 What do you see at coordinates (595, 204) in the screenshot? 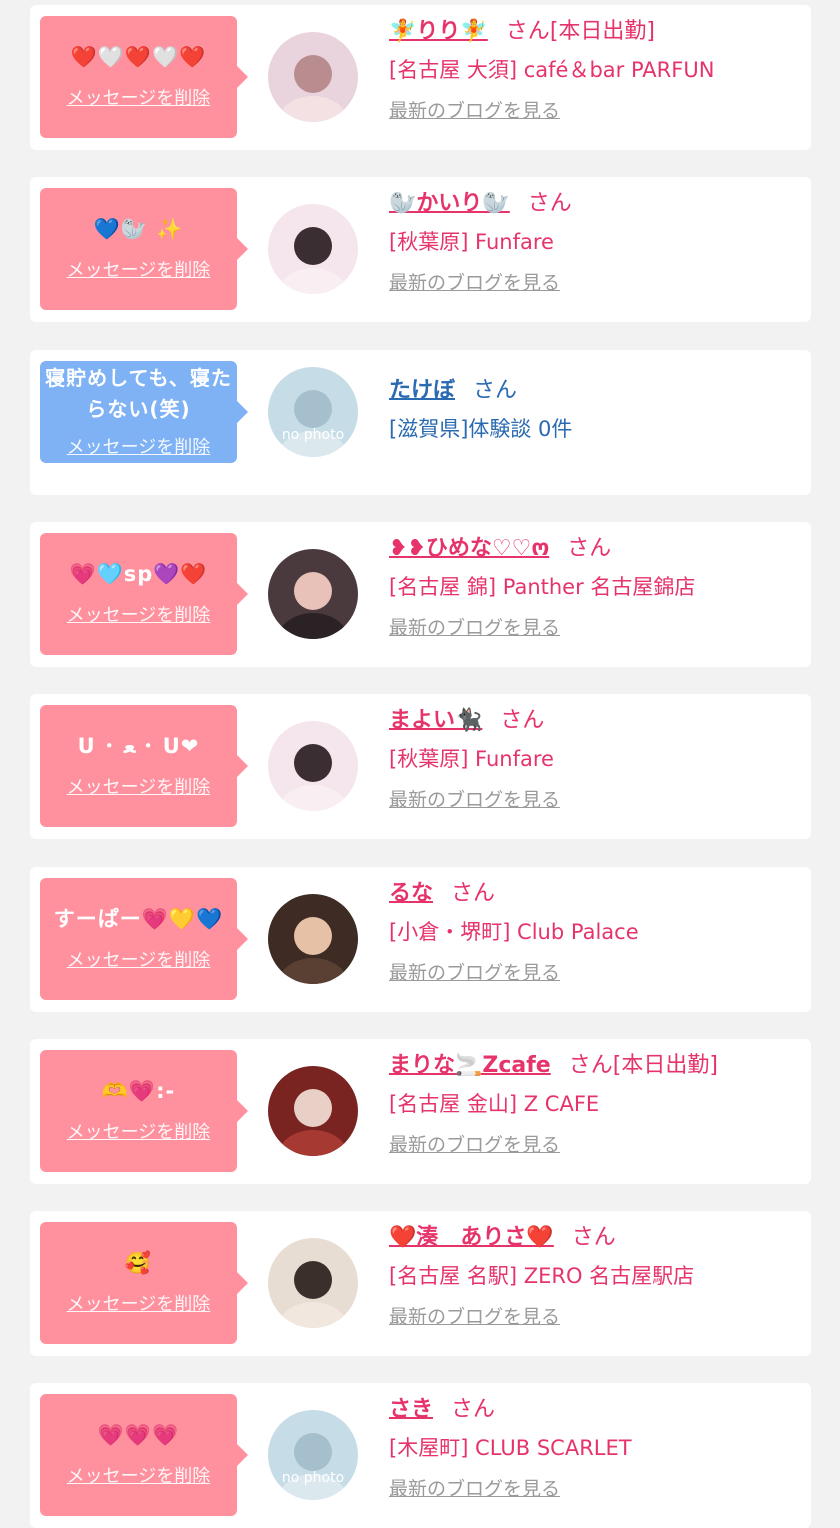
I see `name-line: 🦭かいり🦭 さん` at bounding box center [595, 204].